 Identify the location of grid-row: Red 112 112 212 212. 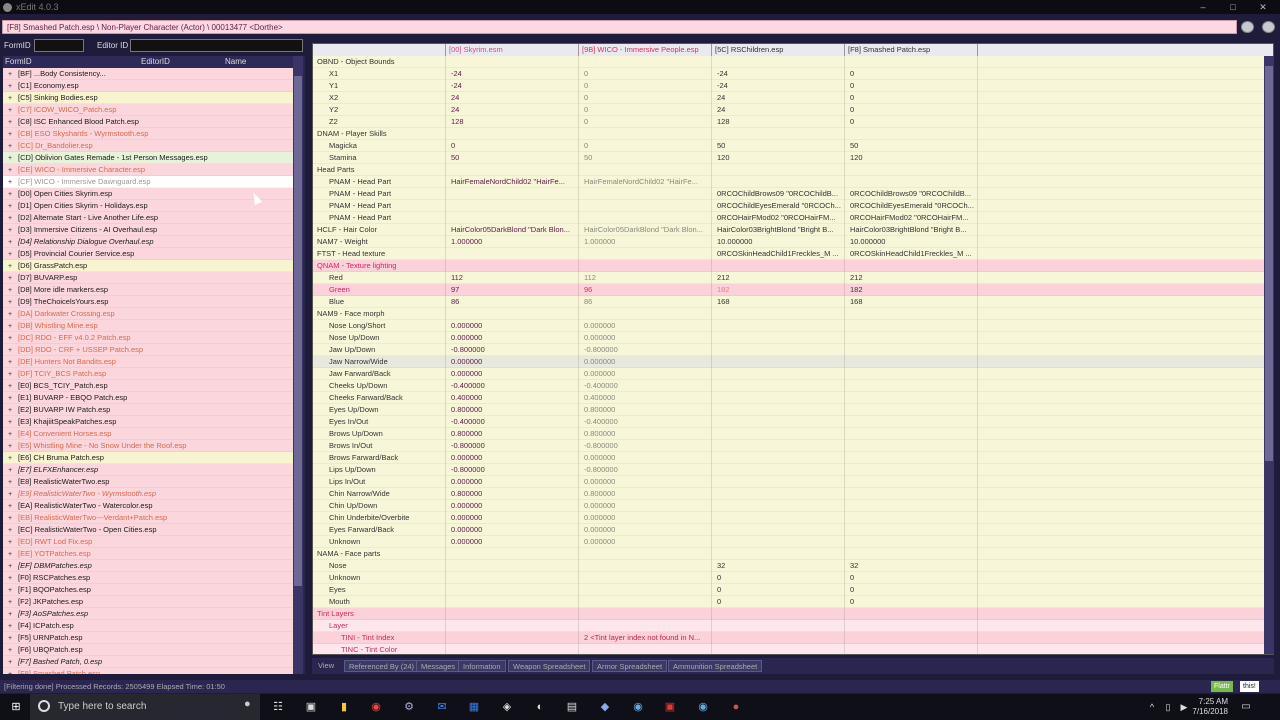
(793, 278).